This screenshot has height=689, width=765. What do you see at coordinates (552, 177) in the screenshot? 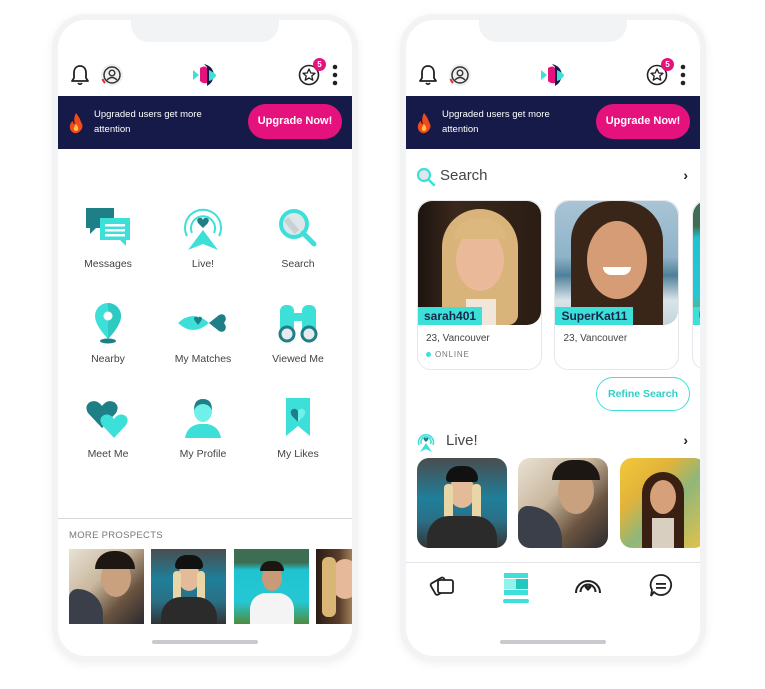
I see `search-section-header: Search ›` at bounding box center [552, 177].